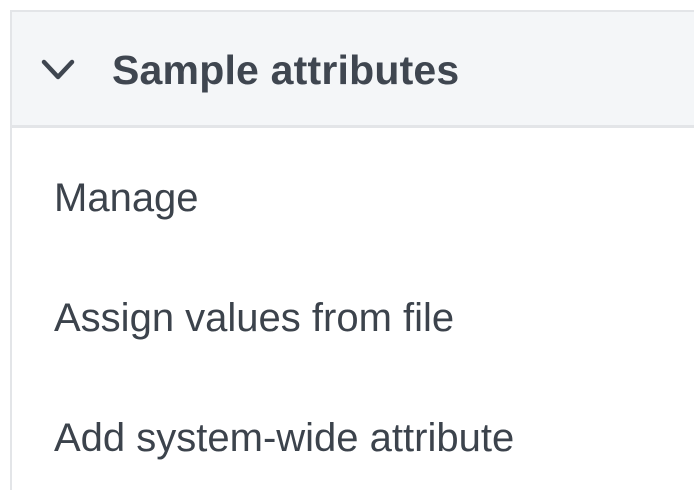 This screenshot has height=490, width=694. What do you see at coordinates (58, 70) in the screenshot?
I see `chevron-down-icon` at bounding box center [58, 70].